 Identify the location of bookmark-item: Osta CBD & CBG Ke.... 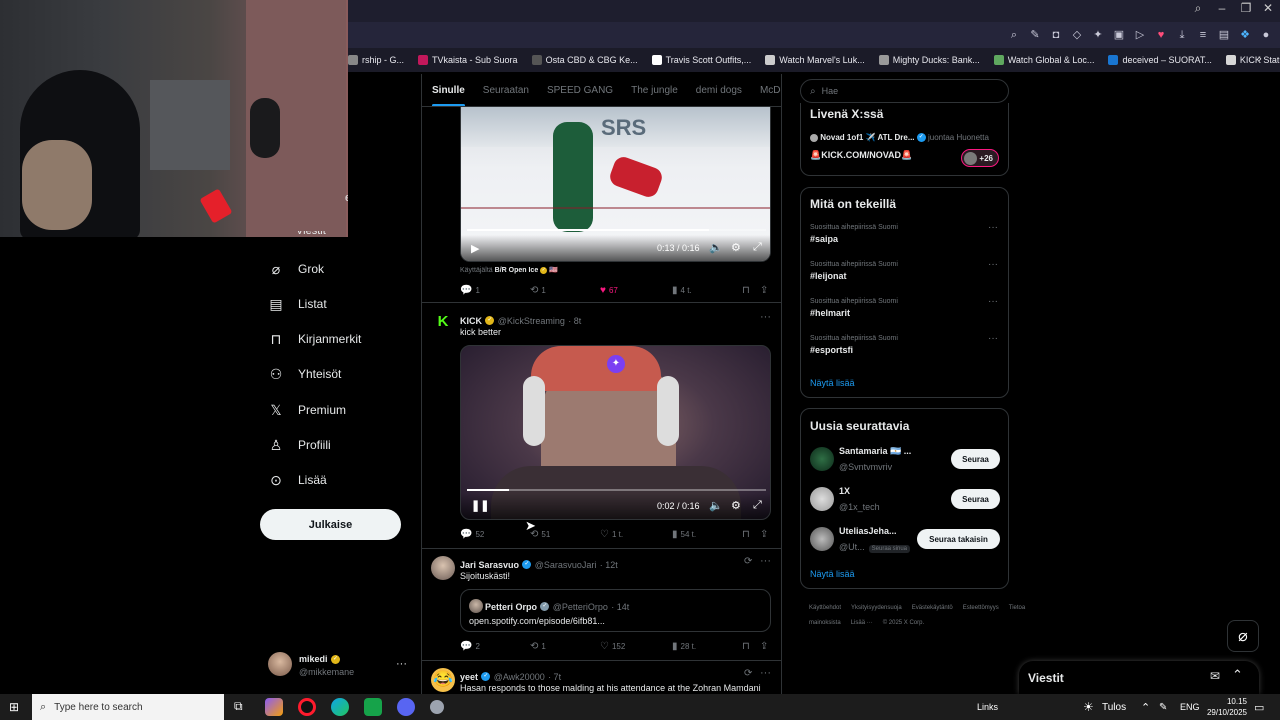
(584, 60).